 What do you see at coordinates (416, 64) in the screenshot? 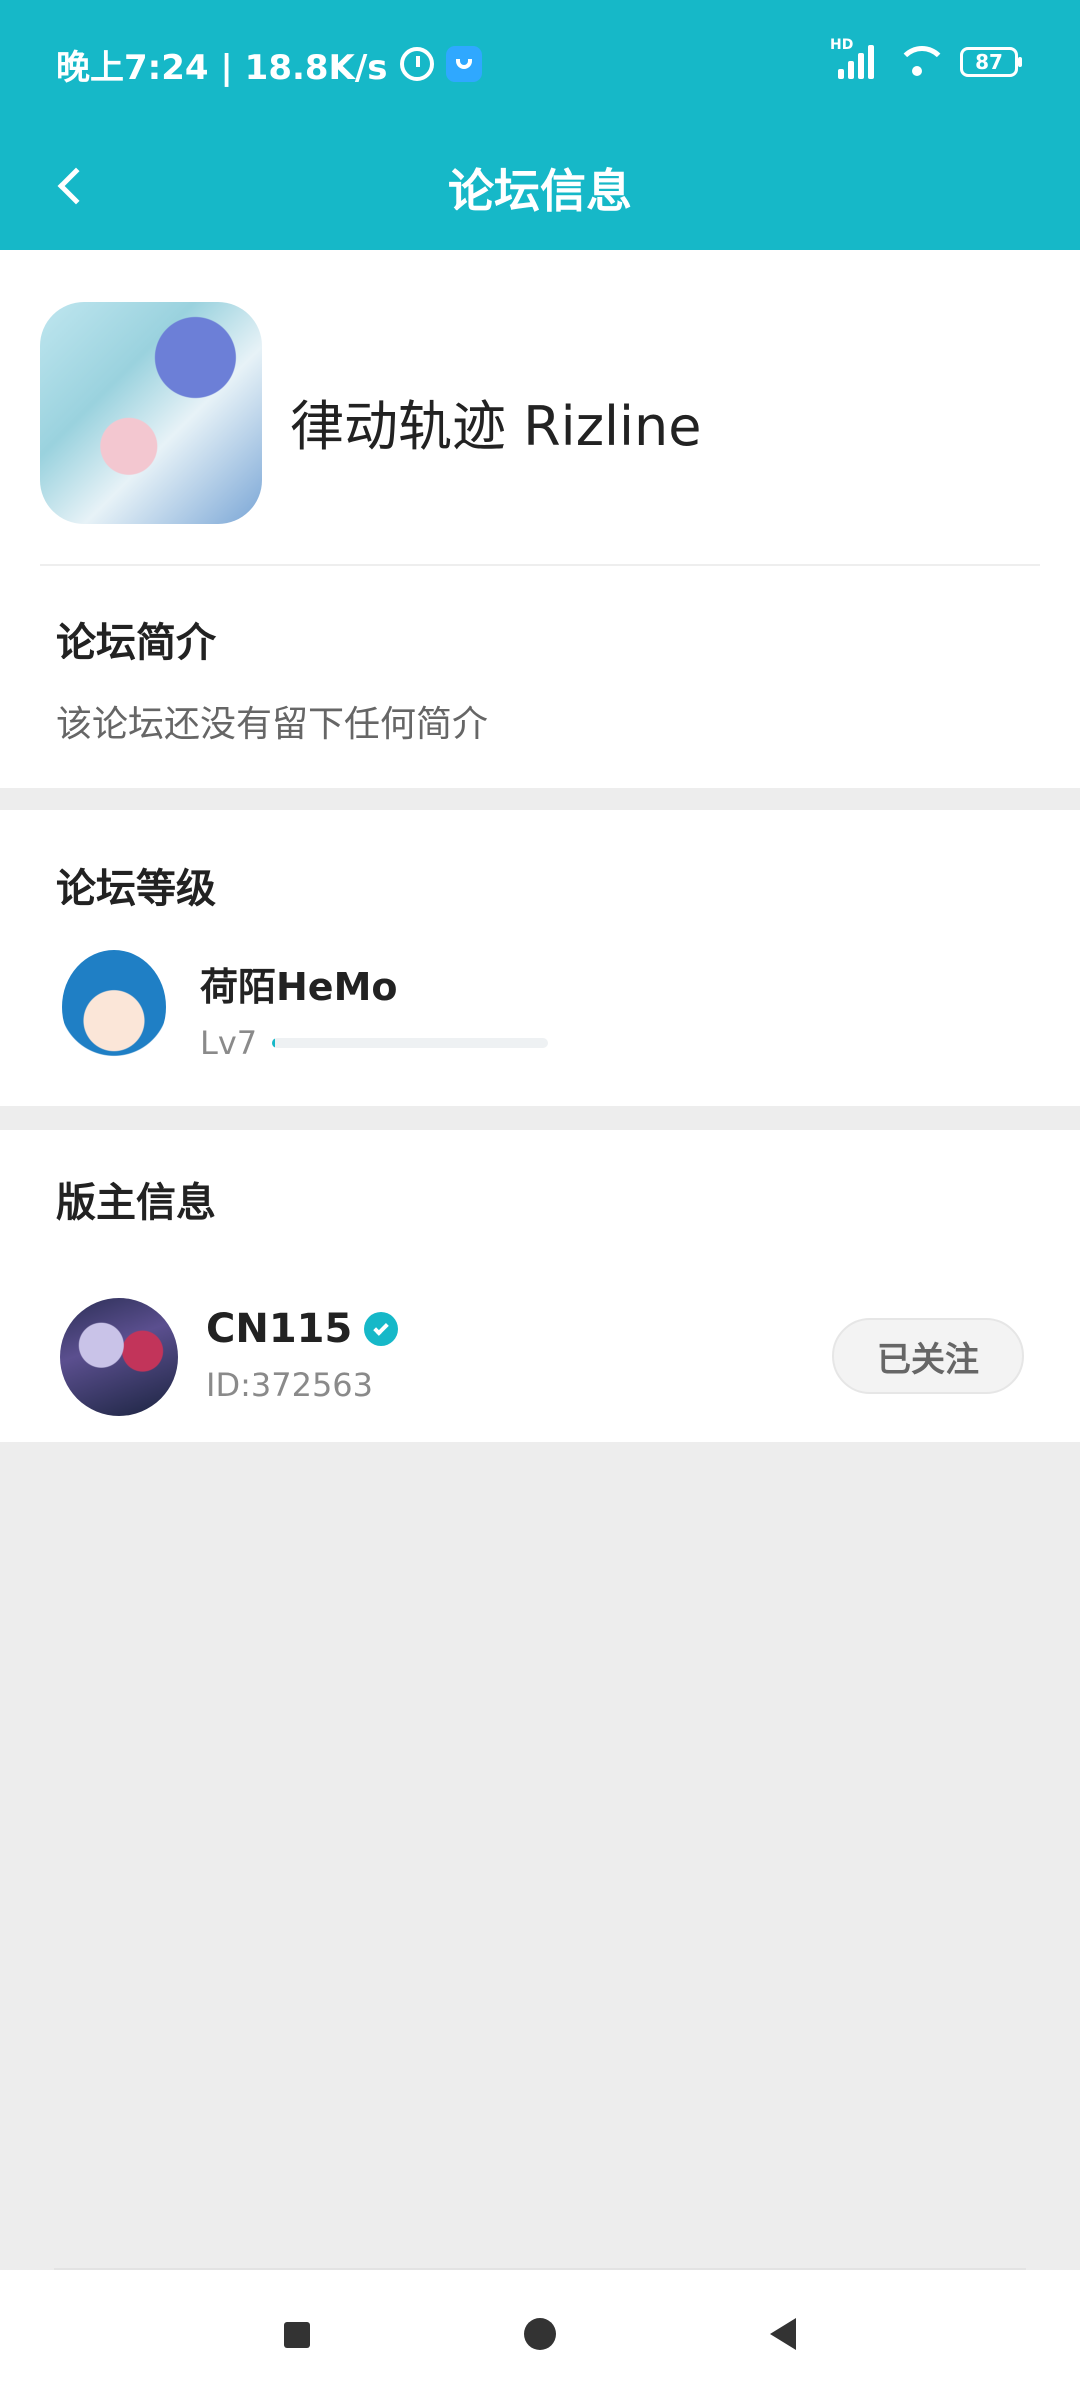
I see `alarm-icon` at bounding box center [416, 64].